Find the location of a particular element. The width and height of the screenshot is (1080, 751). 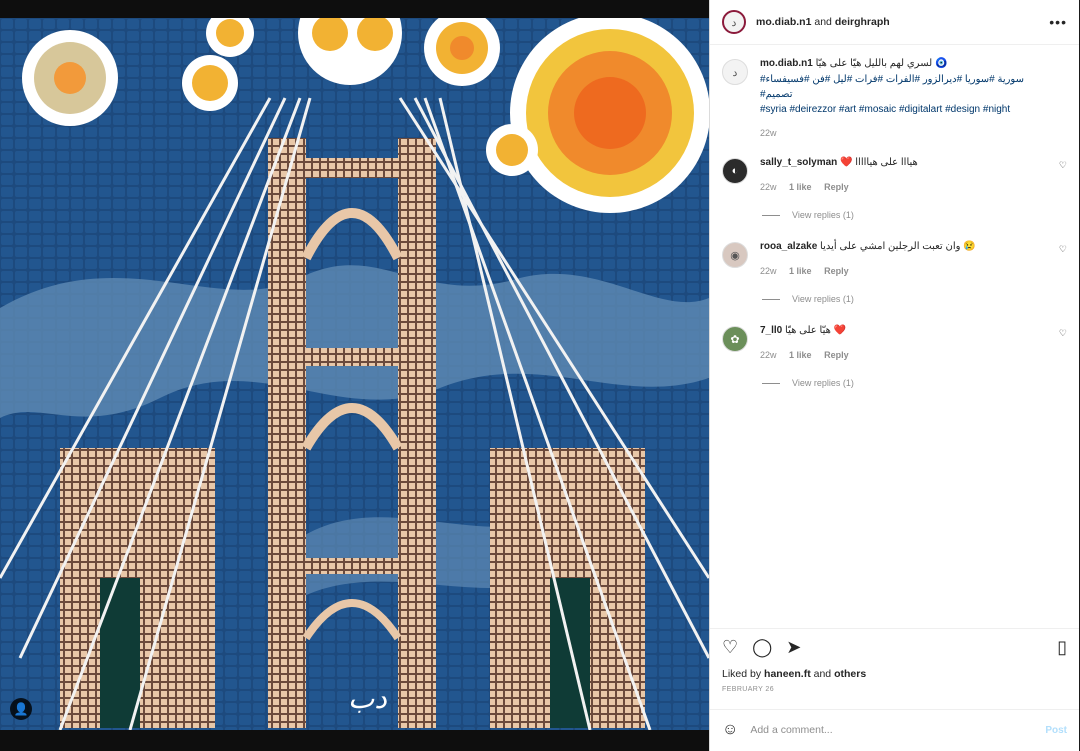

post-button: Post is located at coordinates (1056, 730).